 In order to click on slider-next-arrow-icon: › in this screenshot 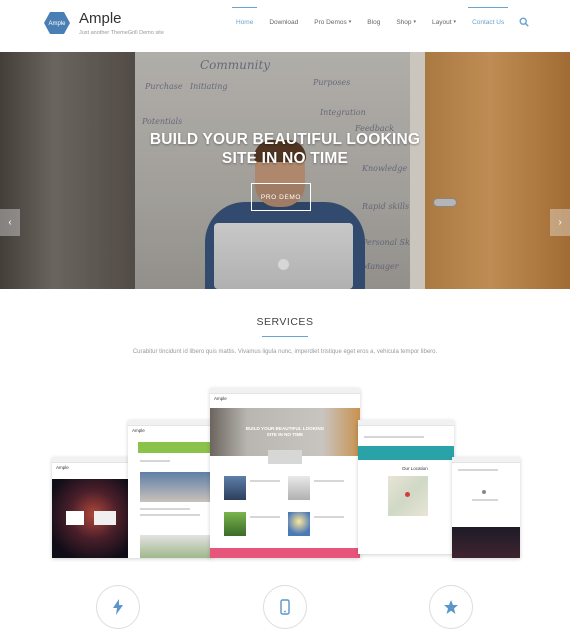, I will do `click(560, 222)`.